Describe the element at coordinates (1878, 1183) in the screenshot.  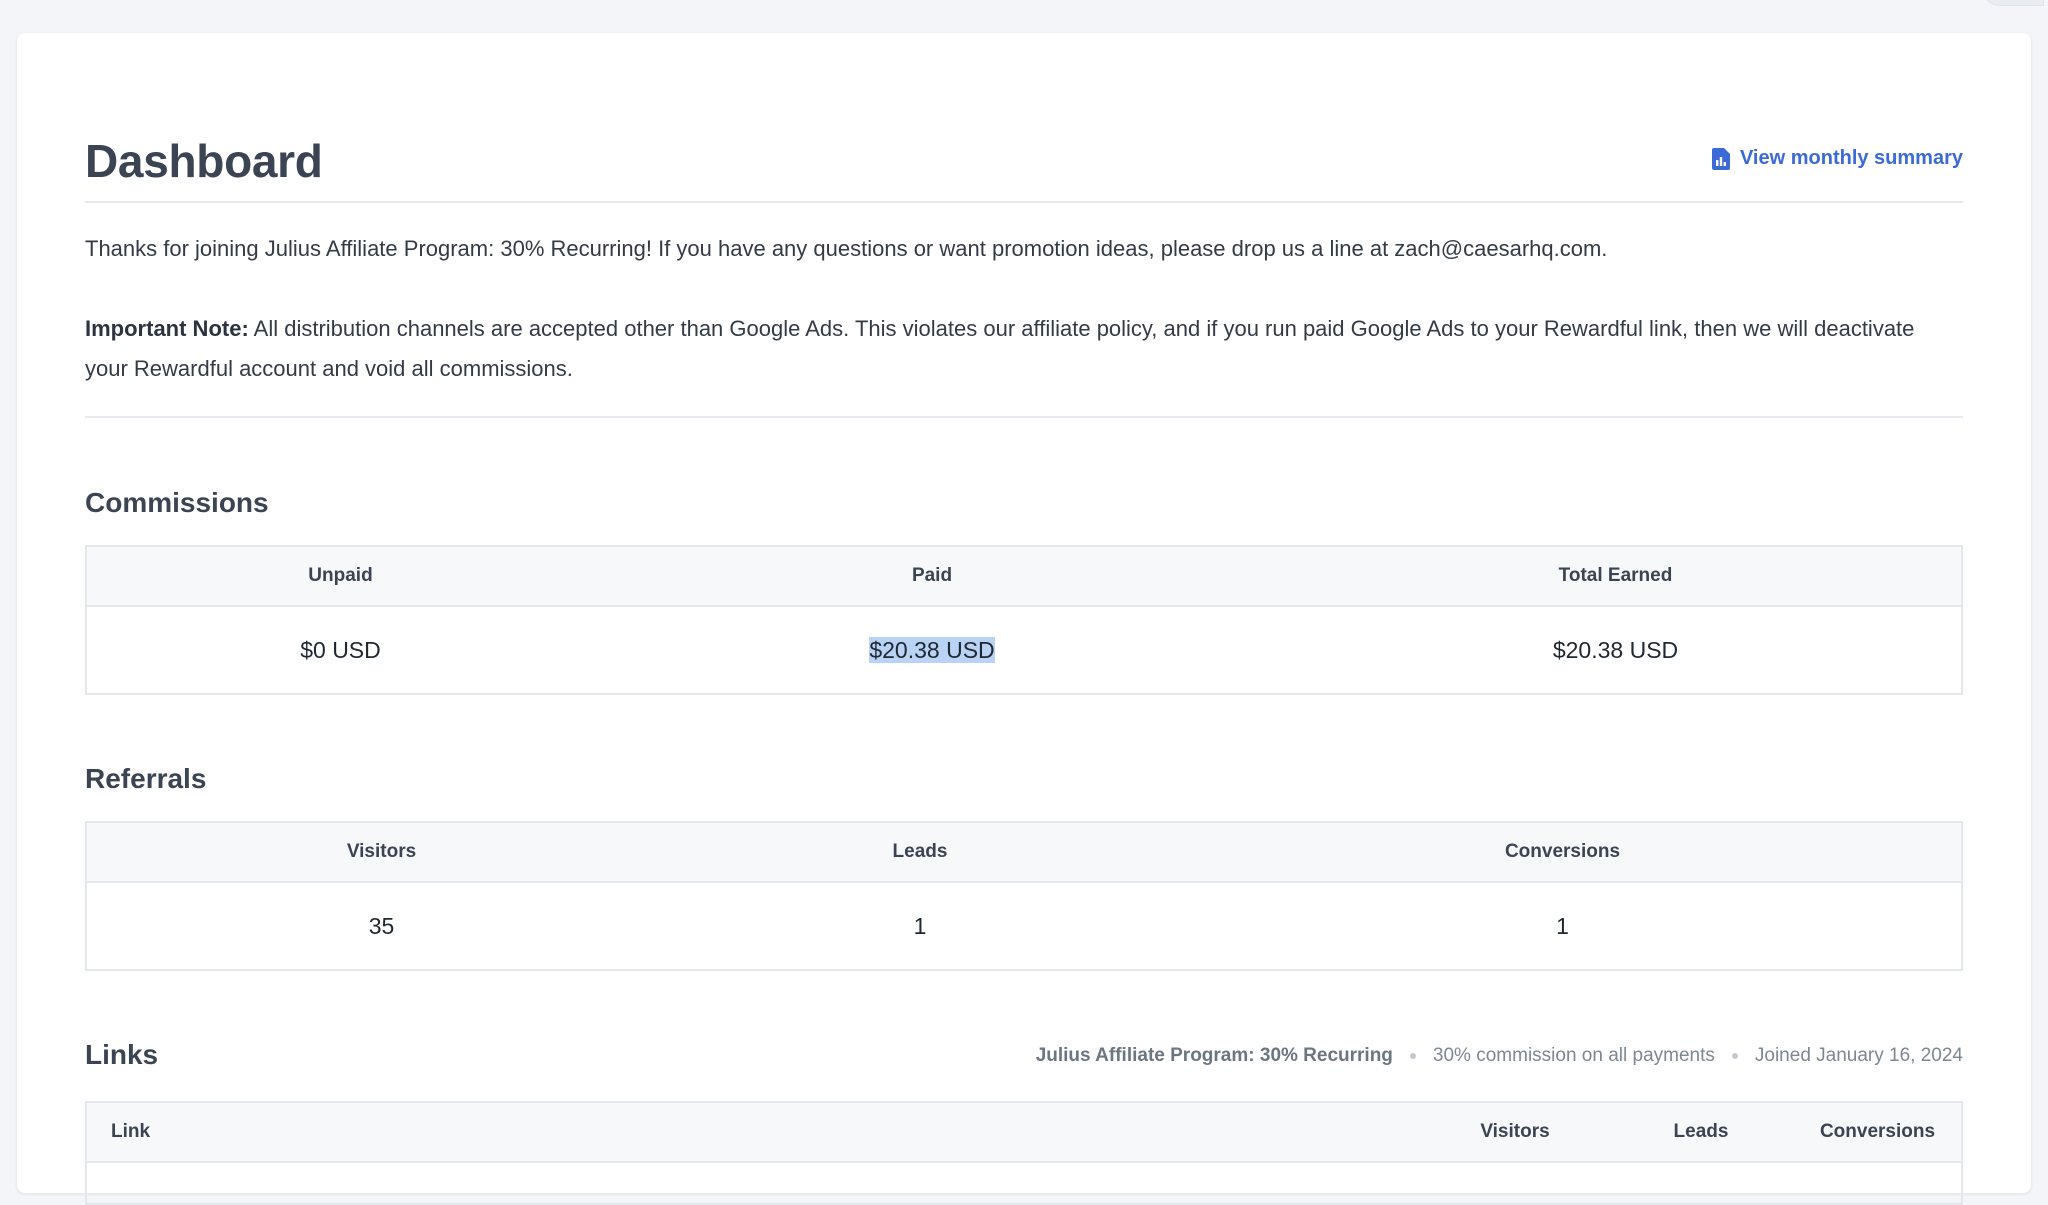
I see `link-conversions-cell` at that location.